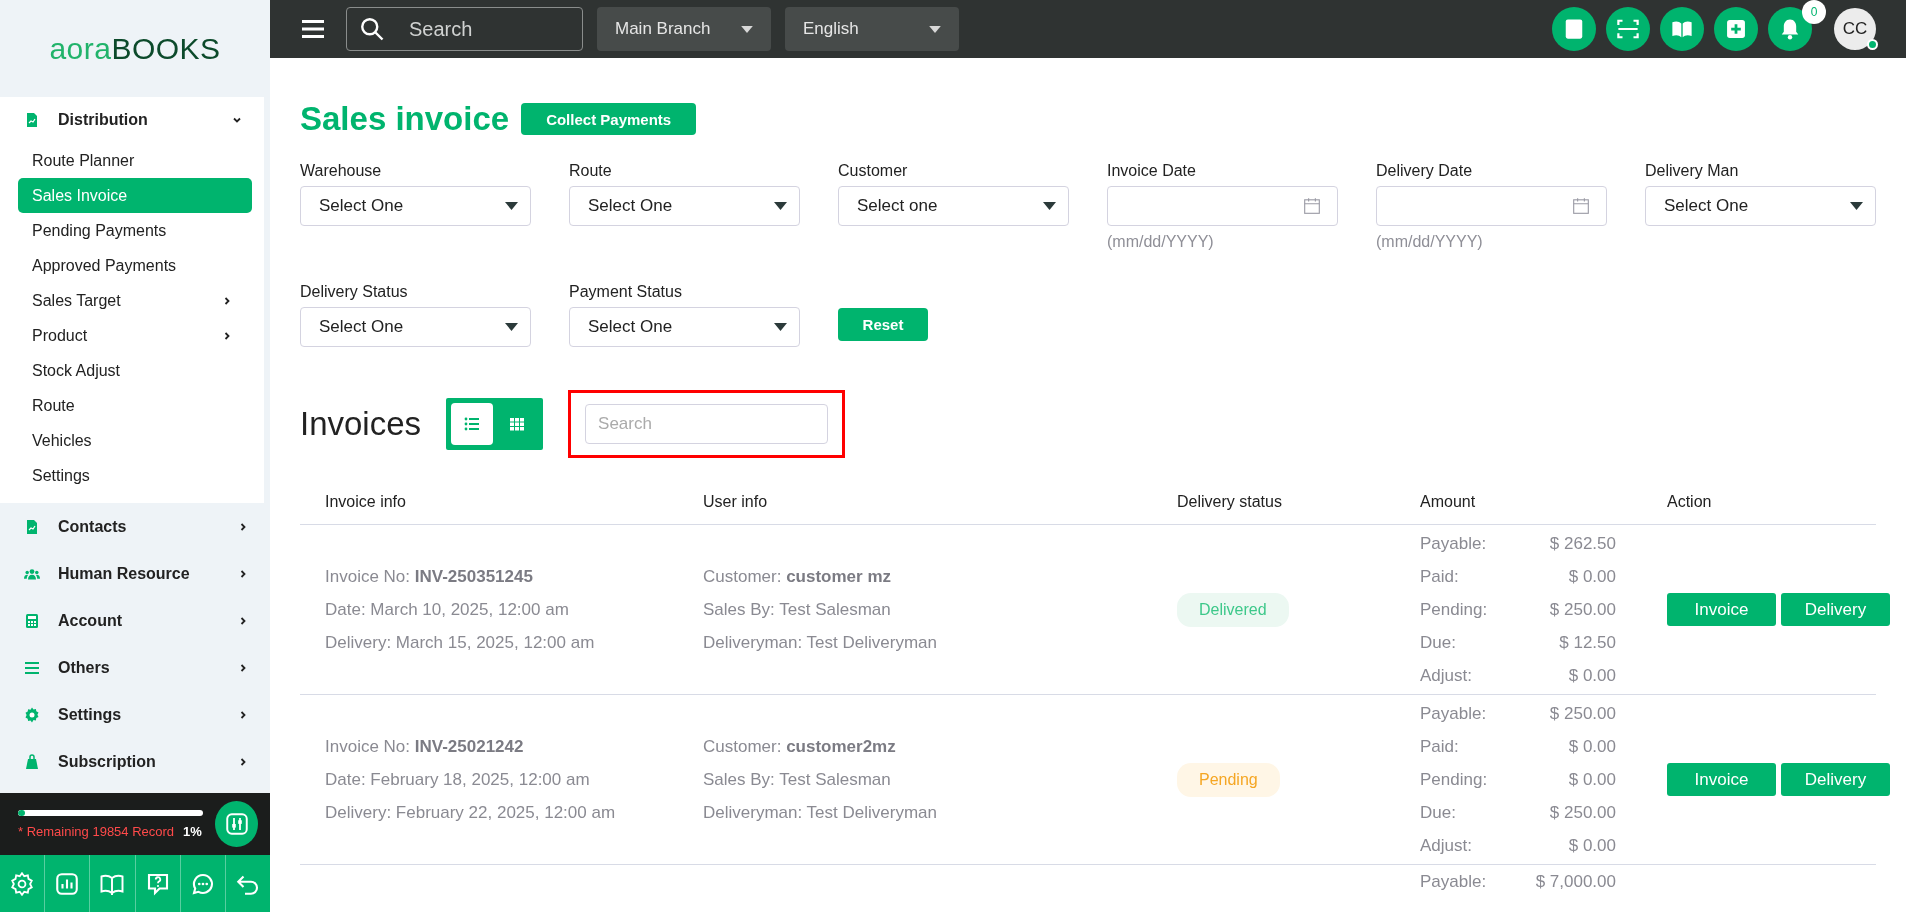 The width and height of the screenshot is (1906, 912). What do you see at coordinates (135, 573) in the screenshot?
I see `menu-group: Human Resource` at bounding box center [135, 573].